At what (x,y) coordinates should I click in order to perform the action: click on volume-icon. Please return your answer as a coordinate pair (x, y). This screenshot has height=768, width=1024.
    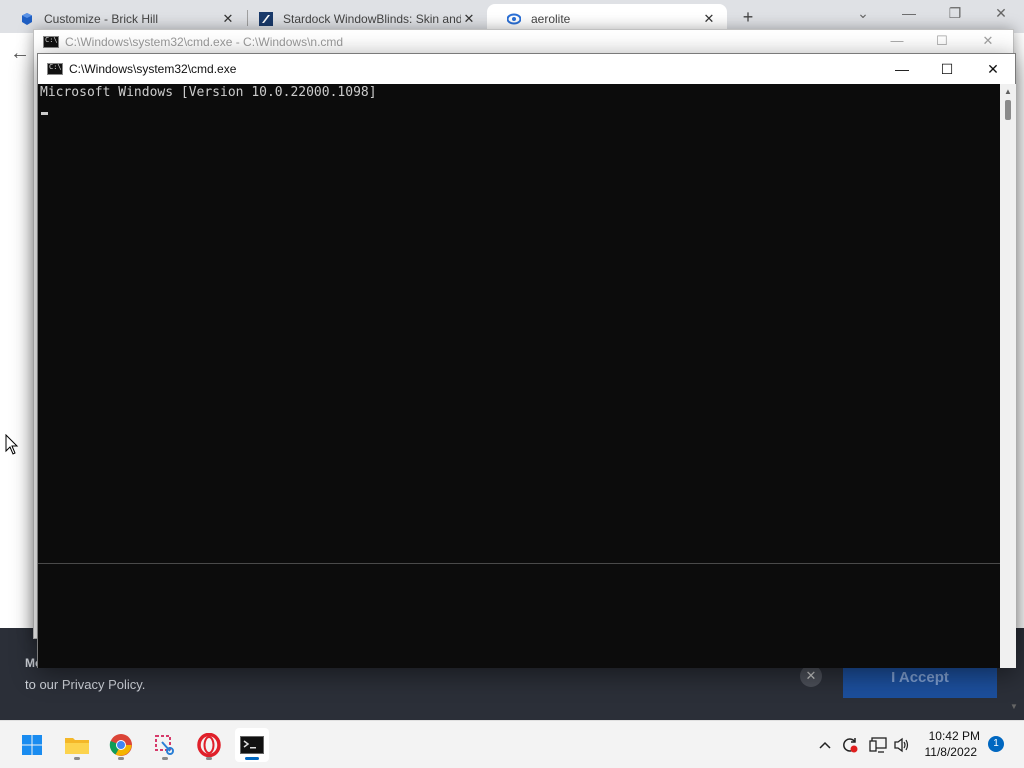
    Looking at the image, I should click on (902, 745).